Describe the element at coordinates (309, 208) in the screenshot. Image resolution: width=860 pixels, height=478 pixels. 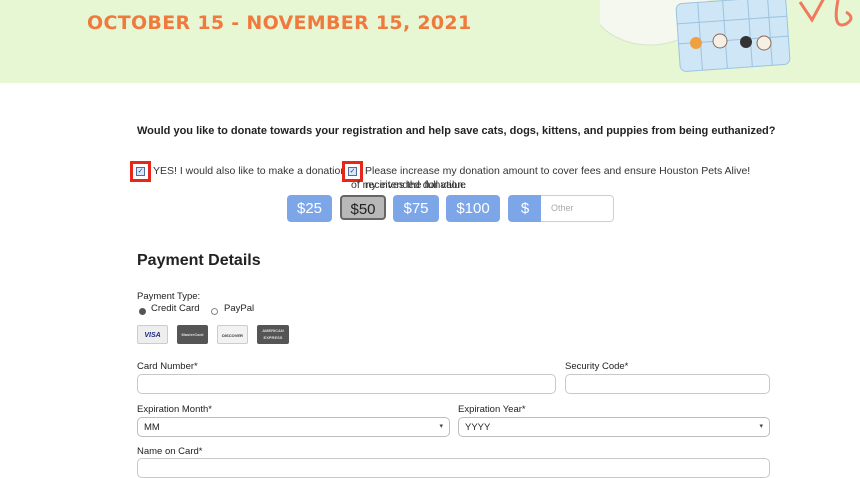
I see `amount-25-button: $25` at that location.